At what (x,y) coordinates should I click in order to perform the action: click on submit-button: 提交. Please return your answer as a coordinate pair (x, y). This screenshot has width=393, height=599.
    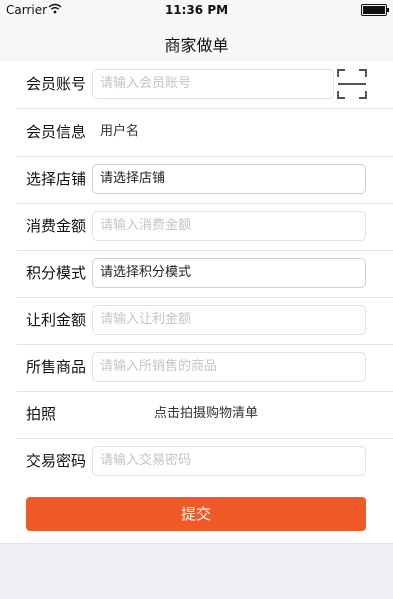
    Looking at the image, I should click on (196, 514).